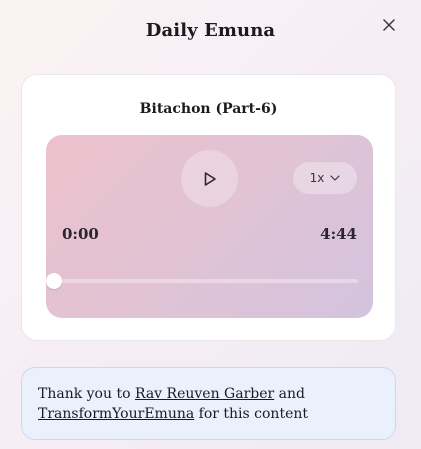 The width and height of the screenshot is (421, 449). Describe the element at coordinates (116, 414) in the screenshot. I see `source-link: TransformYourEmuna` at that location.